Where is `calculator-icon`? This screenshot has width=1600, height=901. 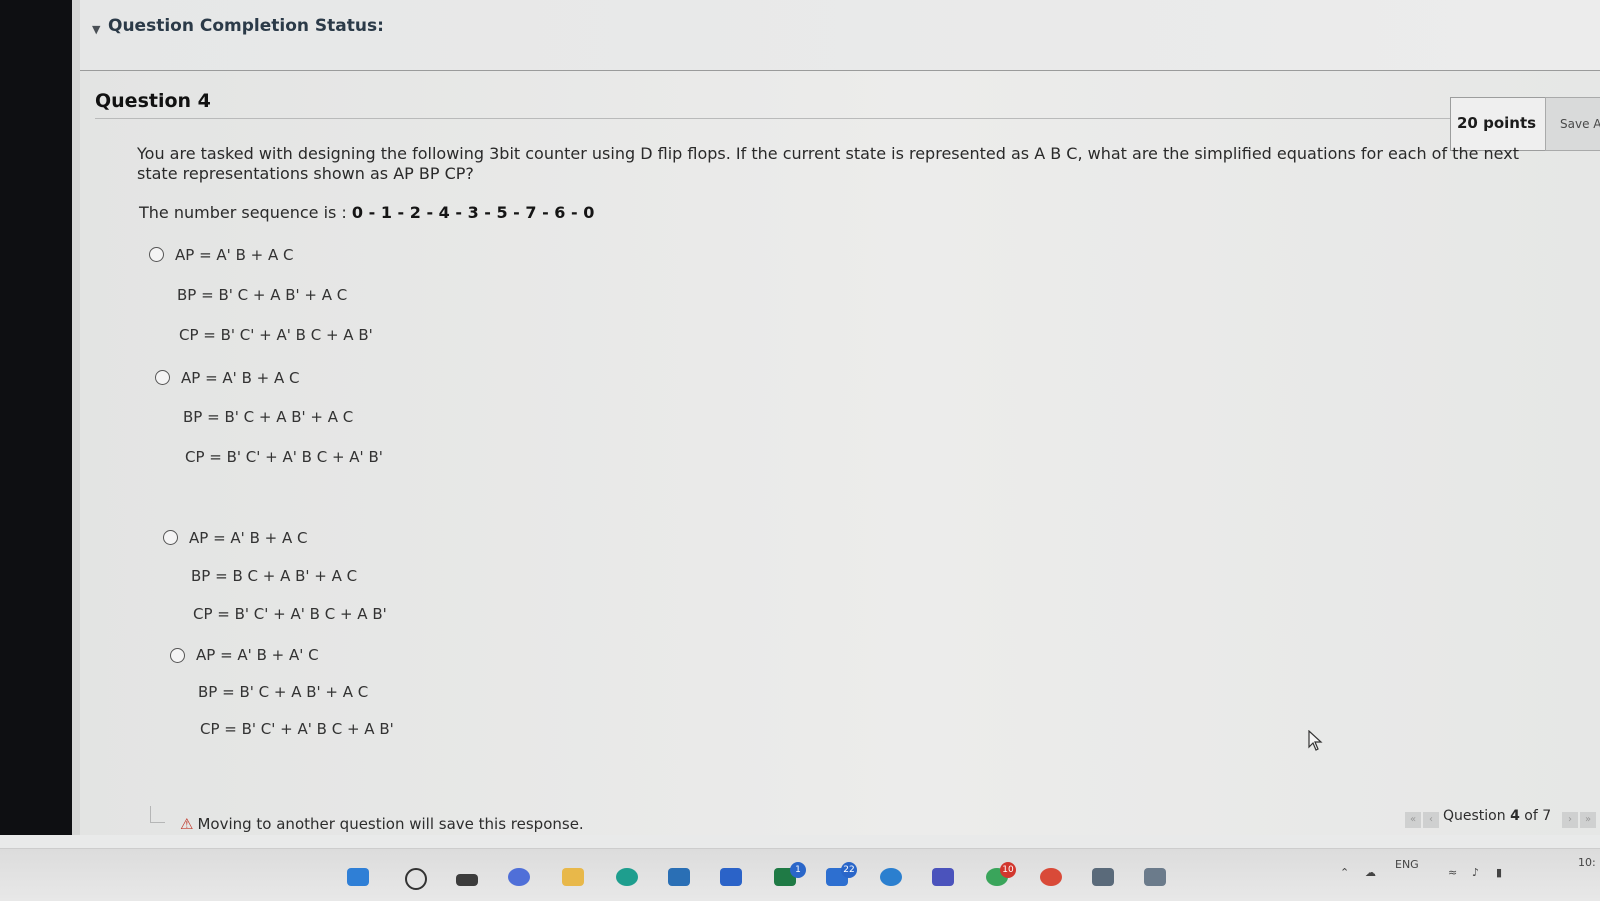 calculator-icon is located at coordinates (1103, 877).